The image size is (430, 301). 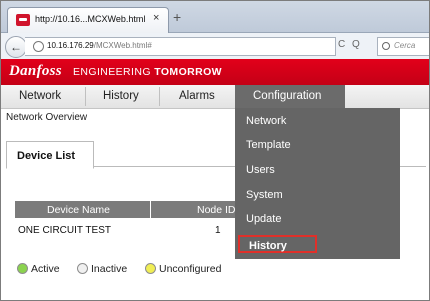 What do you see at coordinates (216, 210) in the screenshot?
I see `column-node-id: Node ID` at bounding box center [216, 210].